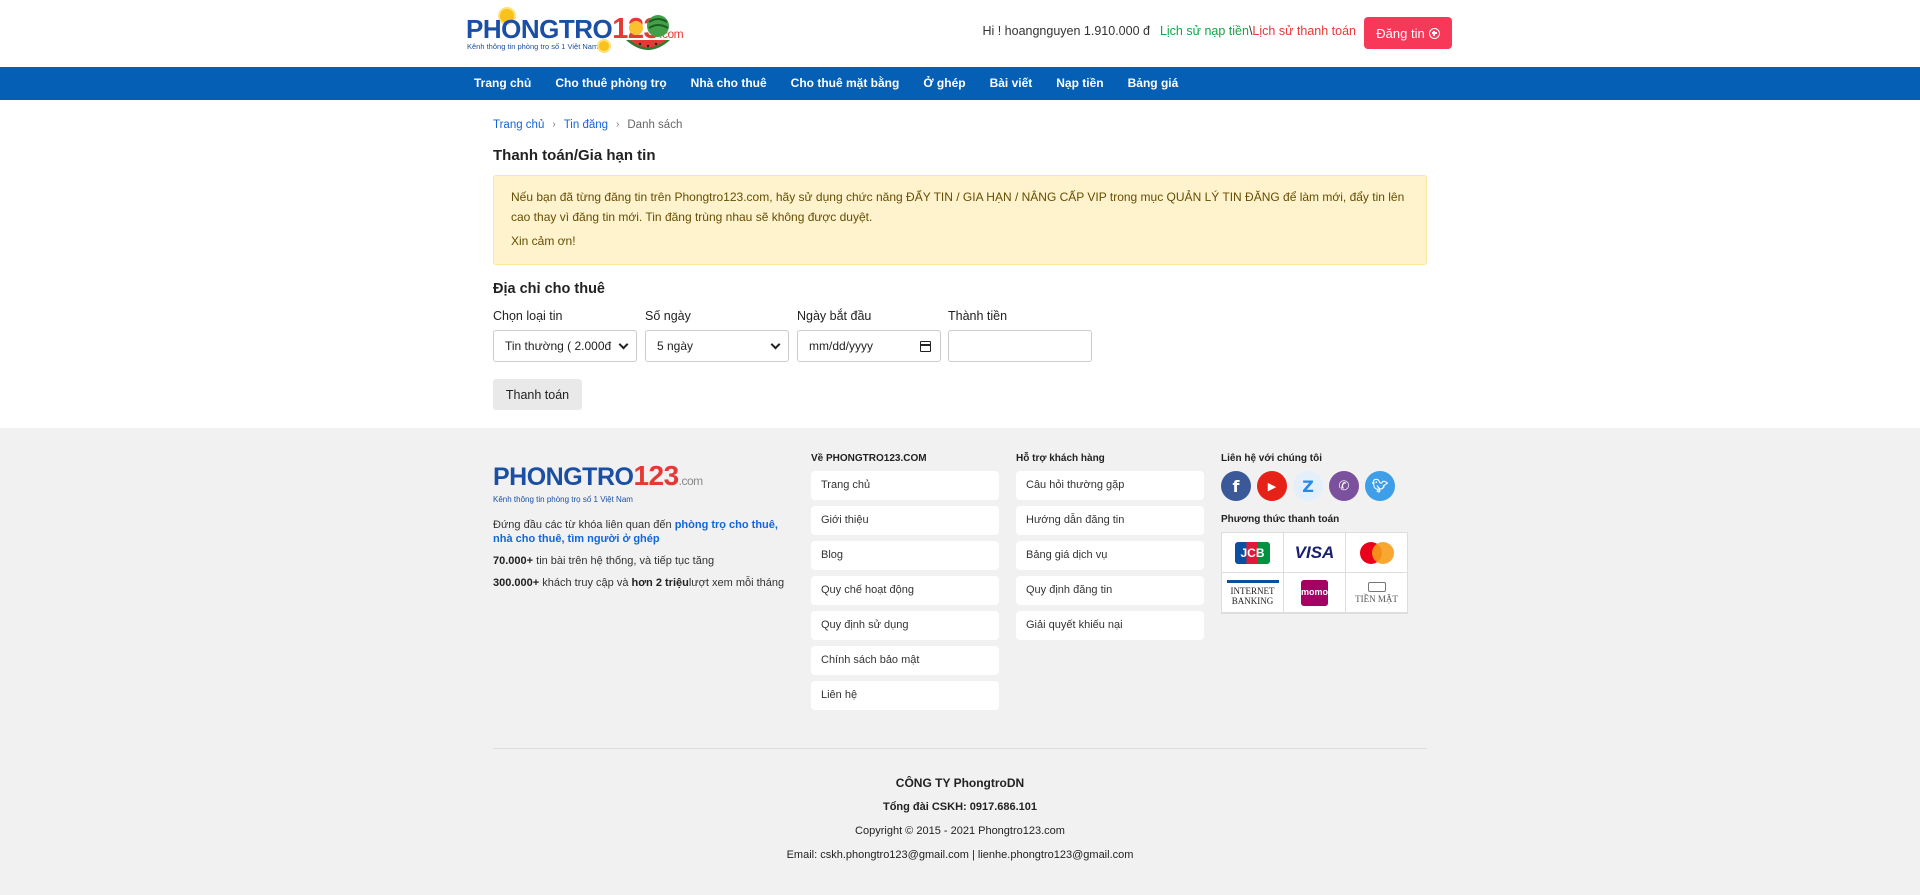 The width and height of the screenshot is (1920, 895). I want to click on nav-item-house-rental: Nhà cho thuê, so click(729, 83).